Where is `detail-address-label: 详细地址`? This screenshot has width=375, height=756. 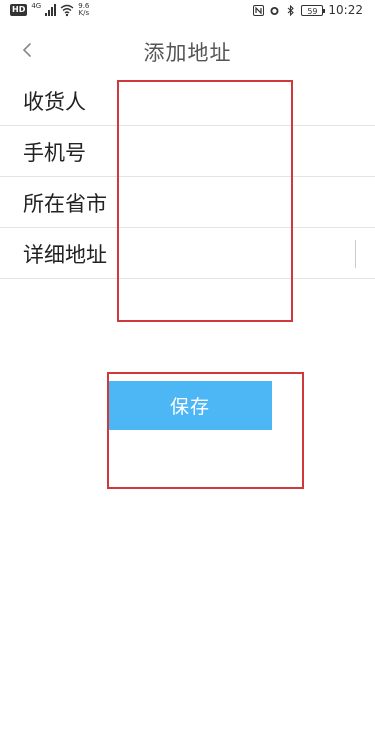
detail-address-label: 详细地址 is located at coordinates (65, 255).